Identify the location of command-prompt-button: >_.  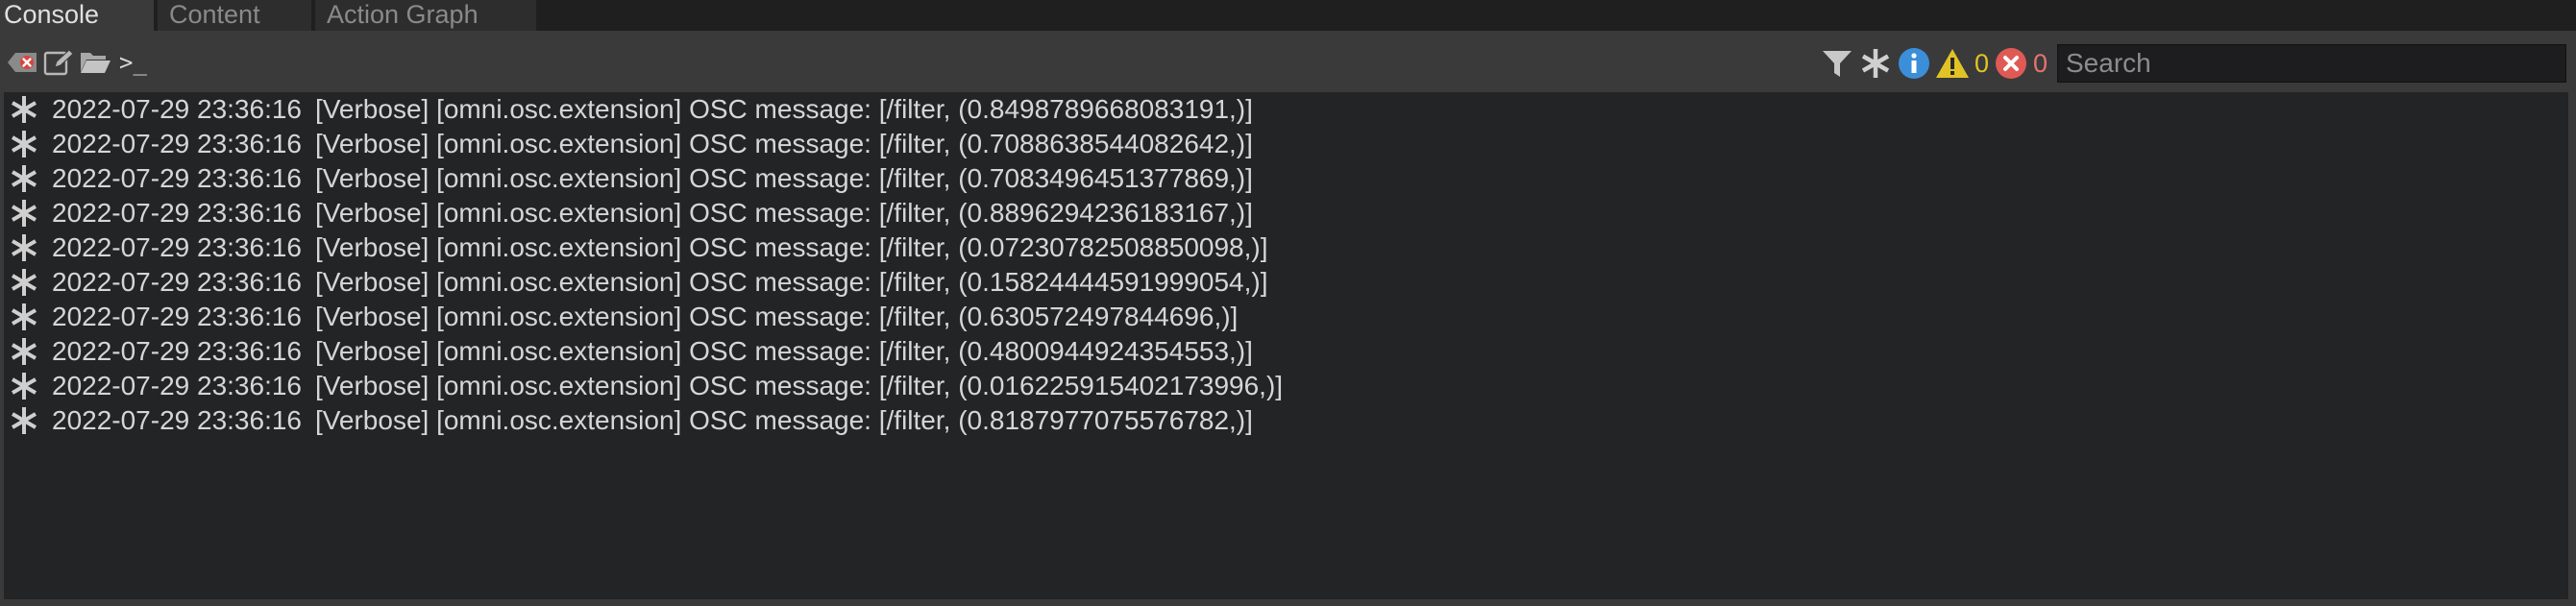
(133, 62).